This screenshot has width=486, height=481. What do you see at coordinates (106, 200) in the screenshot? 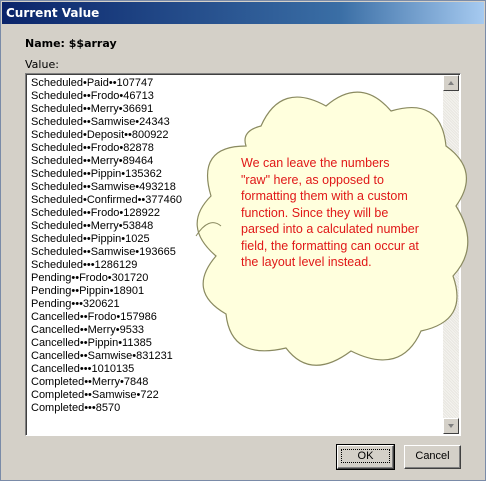
I see `value-line: Scheduled•Confirmed••377460` at bounding box center [106, 200].